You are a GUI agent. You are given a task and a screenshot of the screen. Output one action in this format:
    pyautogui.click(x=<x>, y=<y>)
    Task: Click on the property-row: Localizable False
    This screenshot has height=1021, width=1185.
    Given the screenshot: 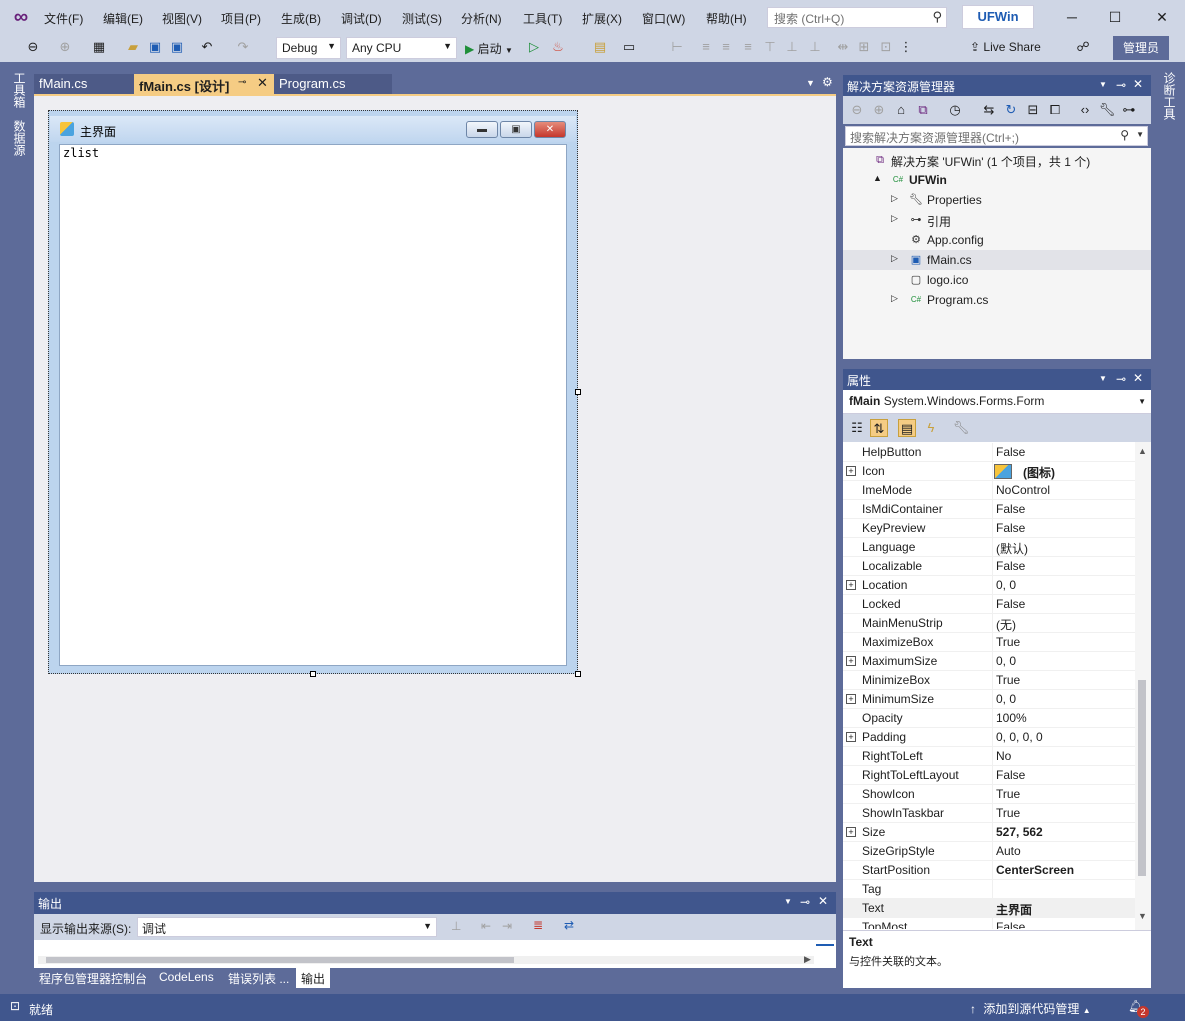 What is the action you would take?
    pyautogui.click(x=989, y=566)
    